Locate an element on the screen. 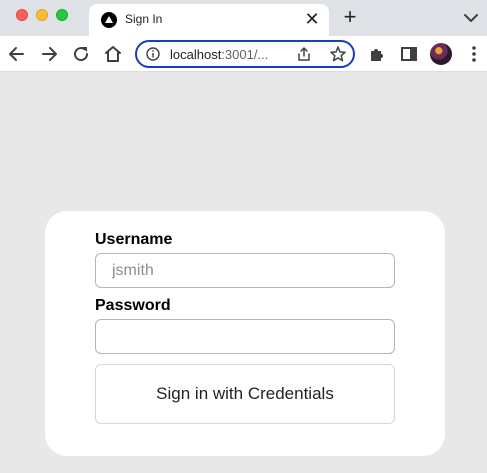 The image size is (487, 473). username-input is located at coordinates (245, 270).